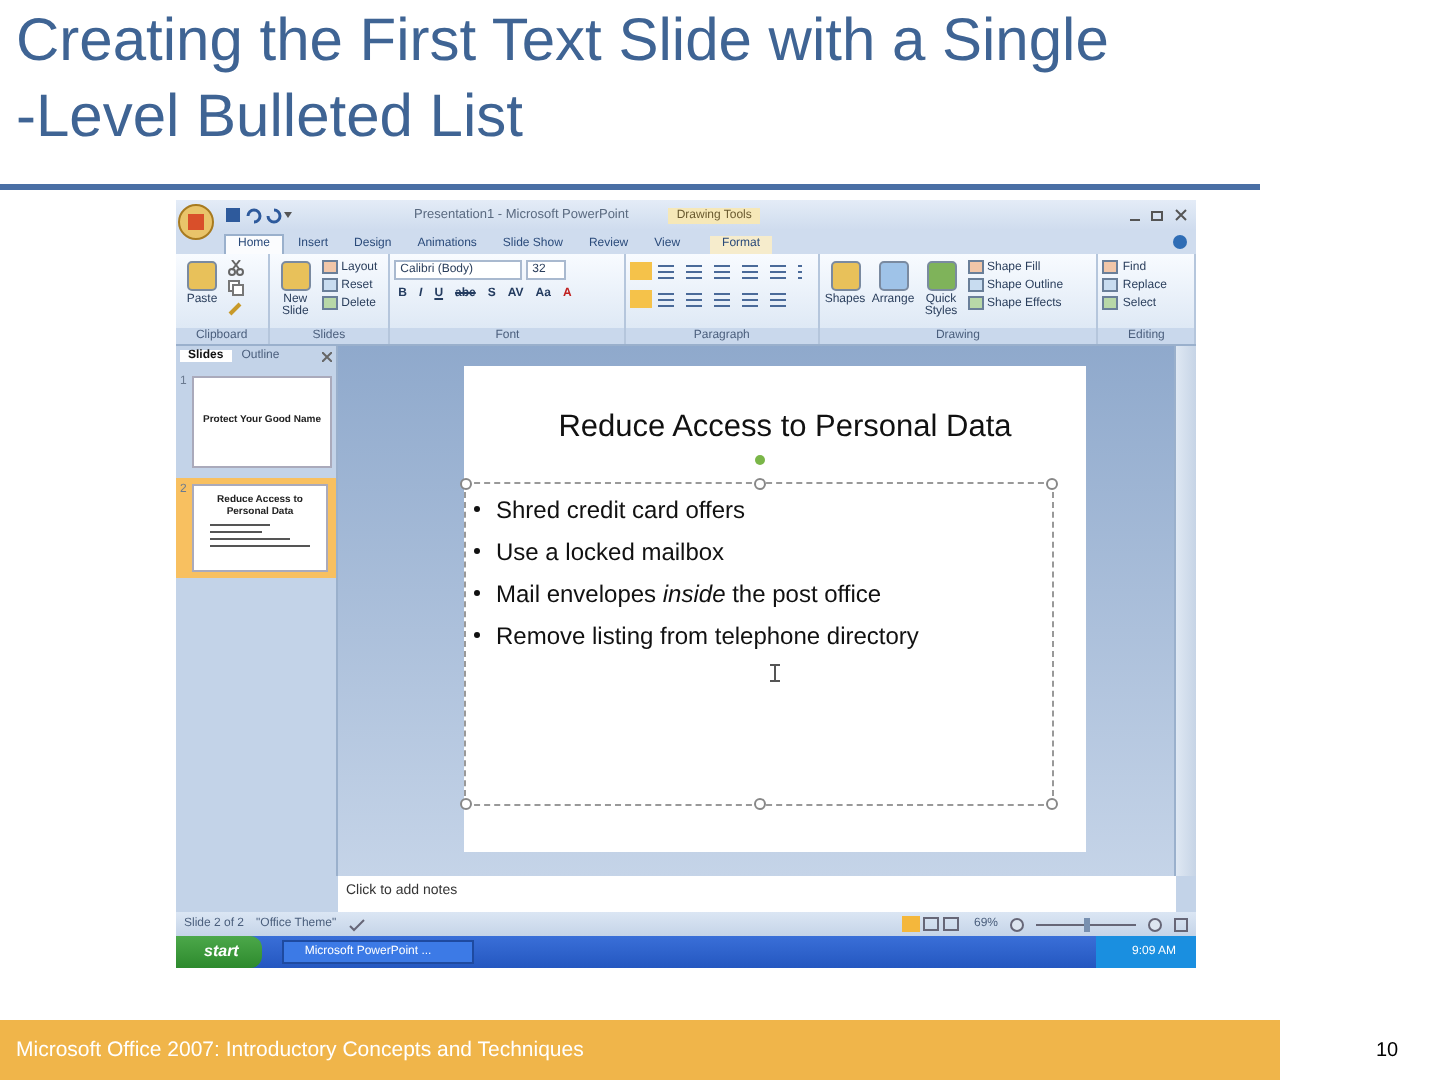 The height and width of the screenshot is (1080, 1440). What do you see at coordinates (1155, 924) in the screenshot?
I see `zoom-in-icon` at bounding box center [1155, 924].